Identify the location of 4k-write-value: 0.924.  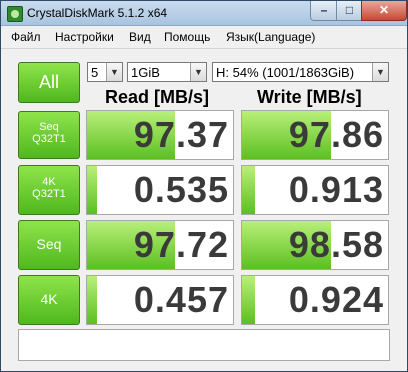
(336, 299).